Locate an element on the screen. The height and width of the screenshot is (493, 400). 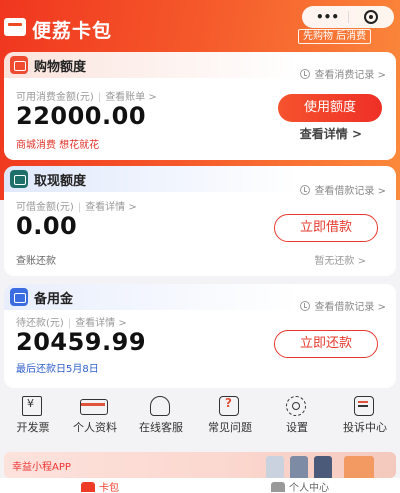
promo-graphic is located at coordinates (359, 467).